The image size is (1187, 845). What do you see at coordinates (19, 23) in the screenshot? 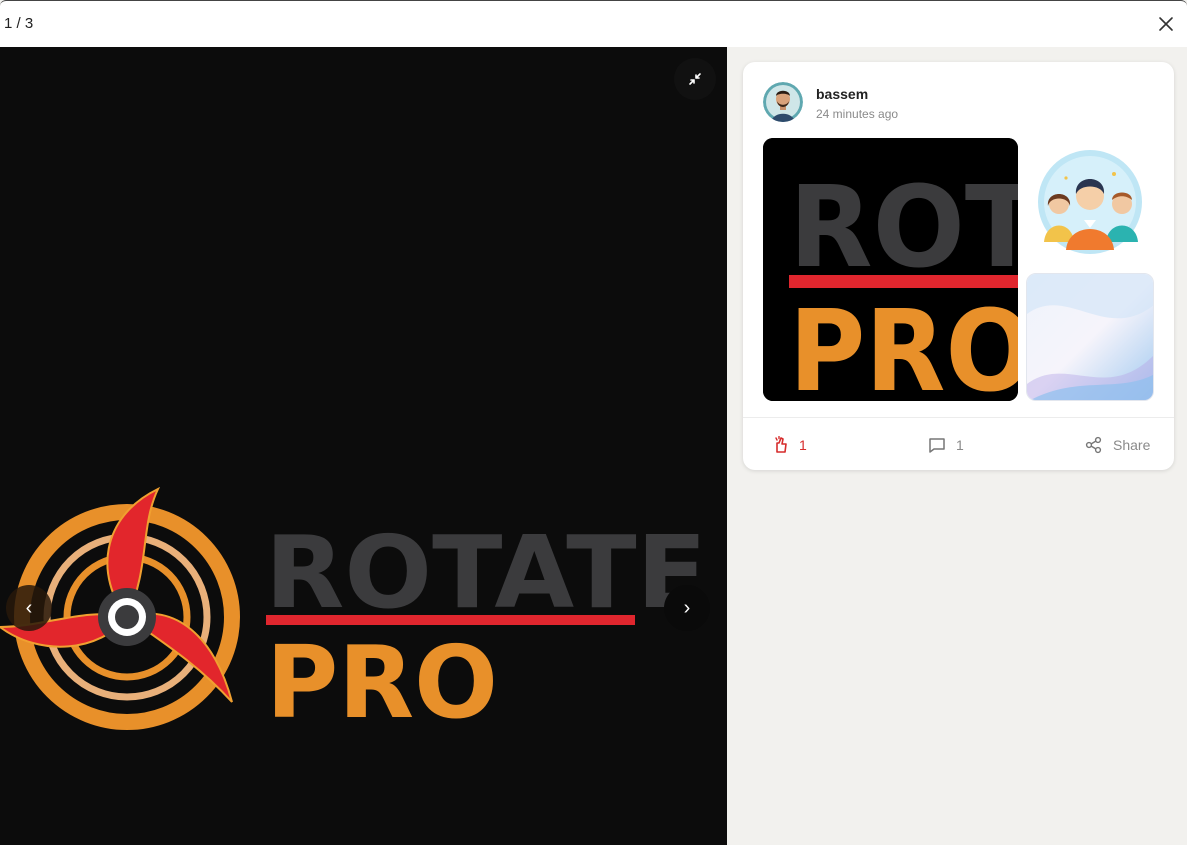
I see `image-counter: 1 / 3` at bounding box center [19, 23].